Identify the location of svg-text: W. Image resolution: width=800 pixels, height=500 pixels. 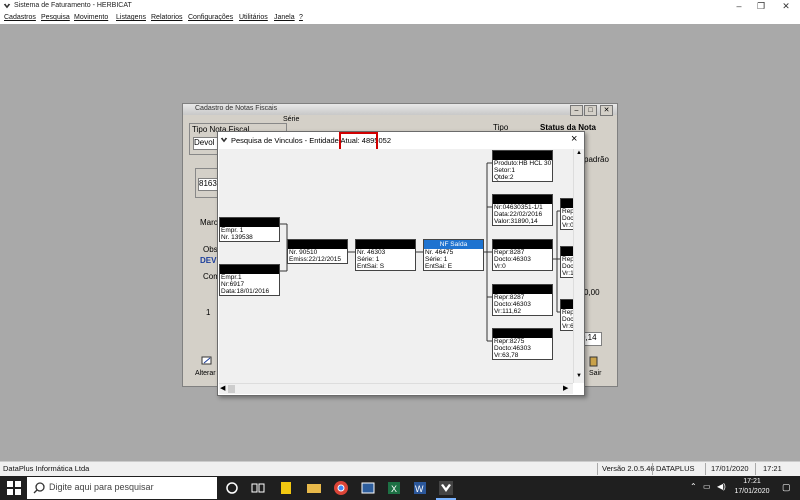
(419, 489).